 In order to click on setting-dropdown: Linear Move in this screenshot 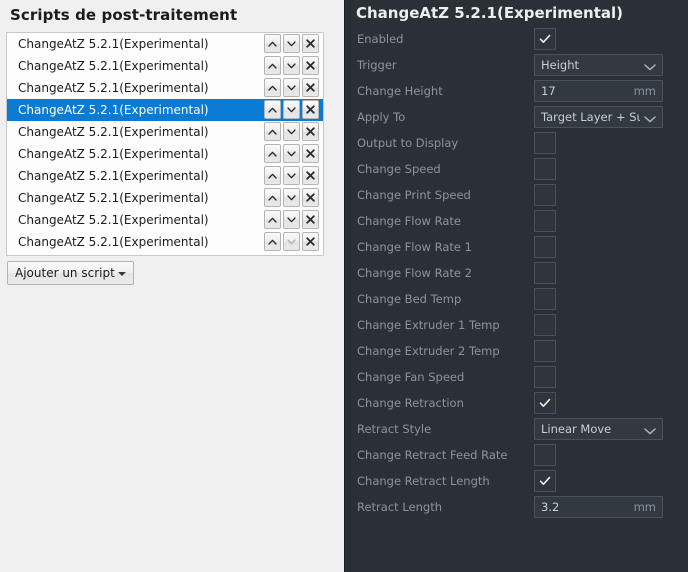, I will do `click(598, 429)`.